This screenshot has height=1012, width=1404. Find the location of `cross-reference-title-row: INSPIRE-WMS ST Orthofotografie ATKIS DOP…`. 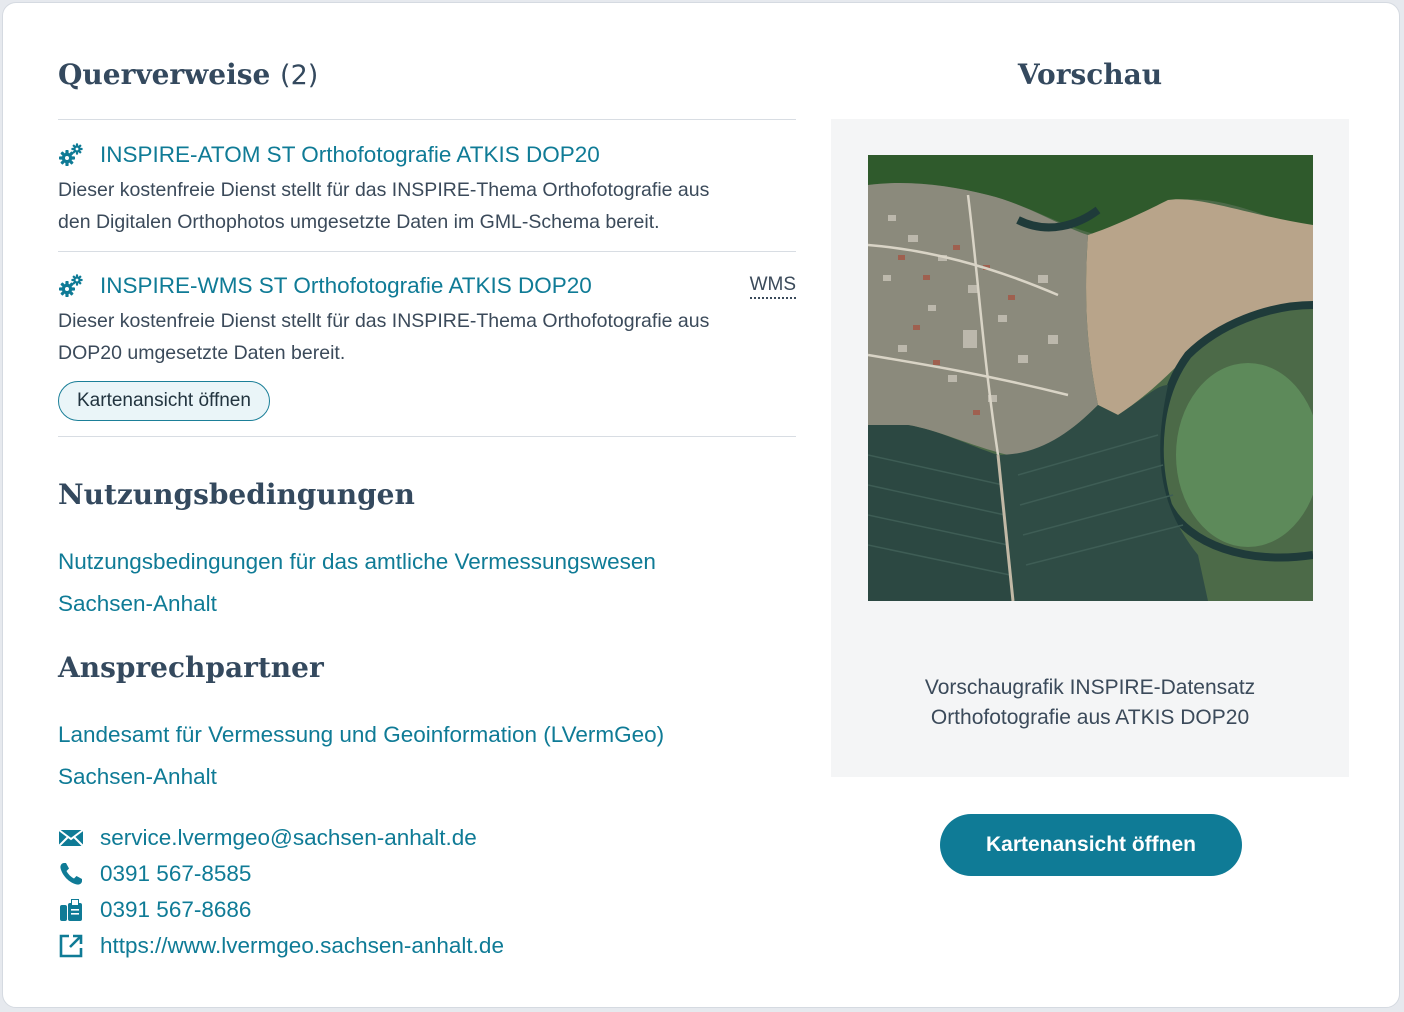

cross-reference-title-row: INSPIRE-WMS ST Orthofotografie ATKIS DOP… is located at coordinates (427, 286).